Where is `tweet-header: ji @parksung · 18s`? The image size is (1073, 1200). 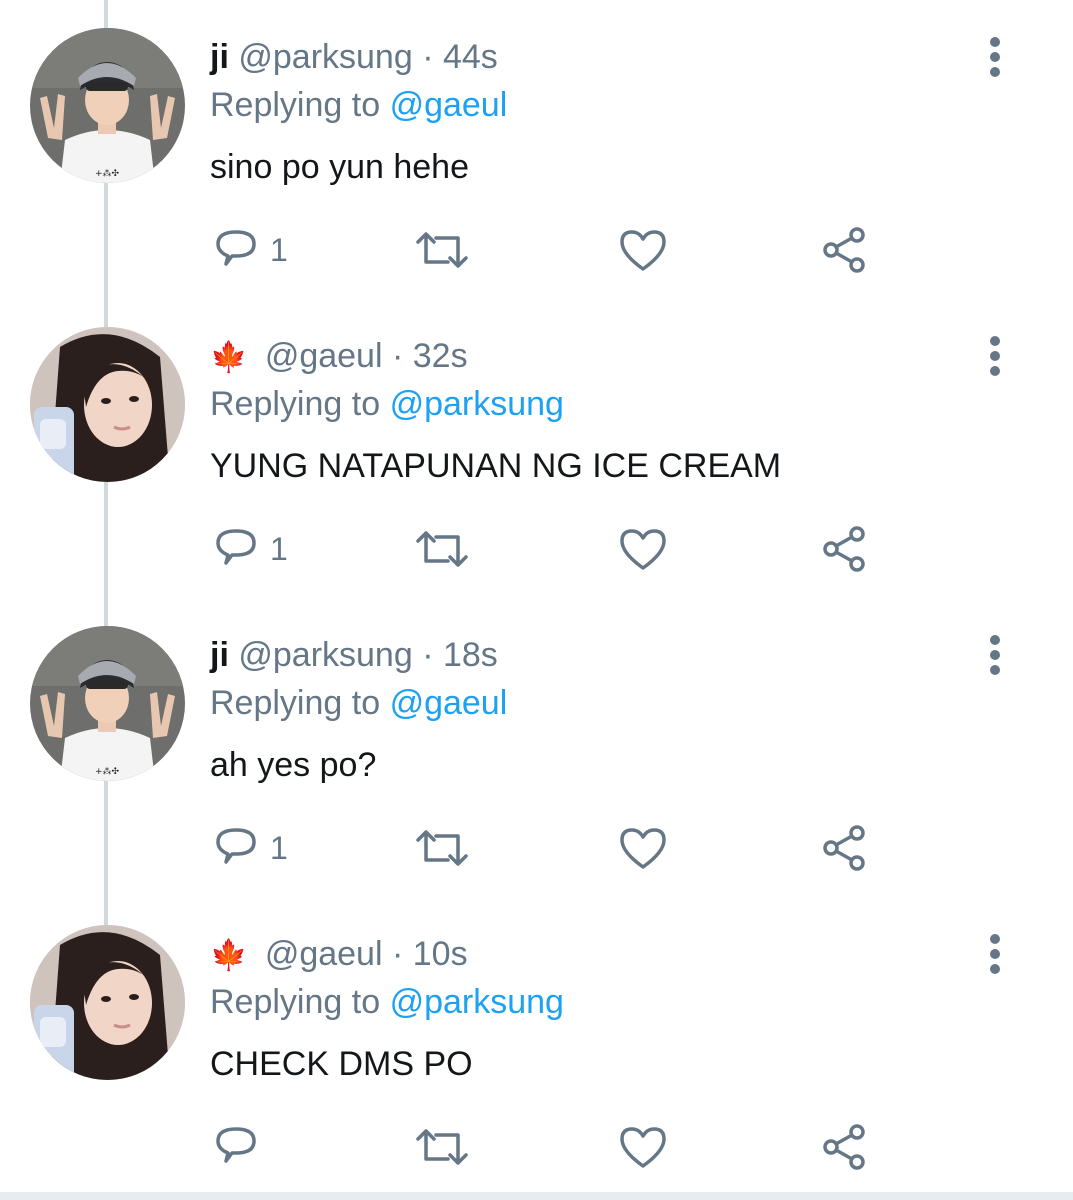 tweet-header: ji @parksung · 18s is located at coordinates (354, 655).